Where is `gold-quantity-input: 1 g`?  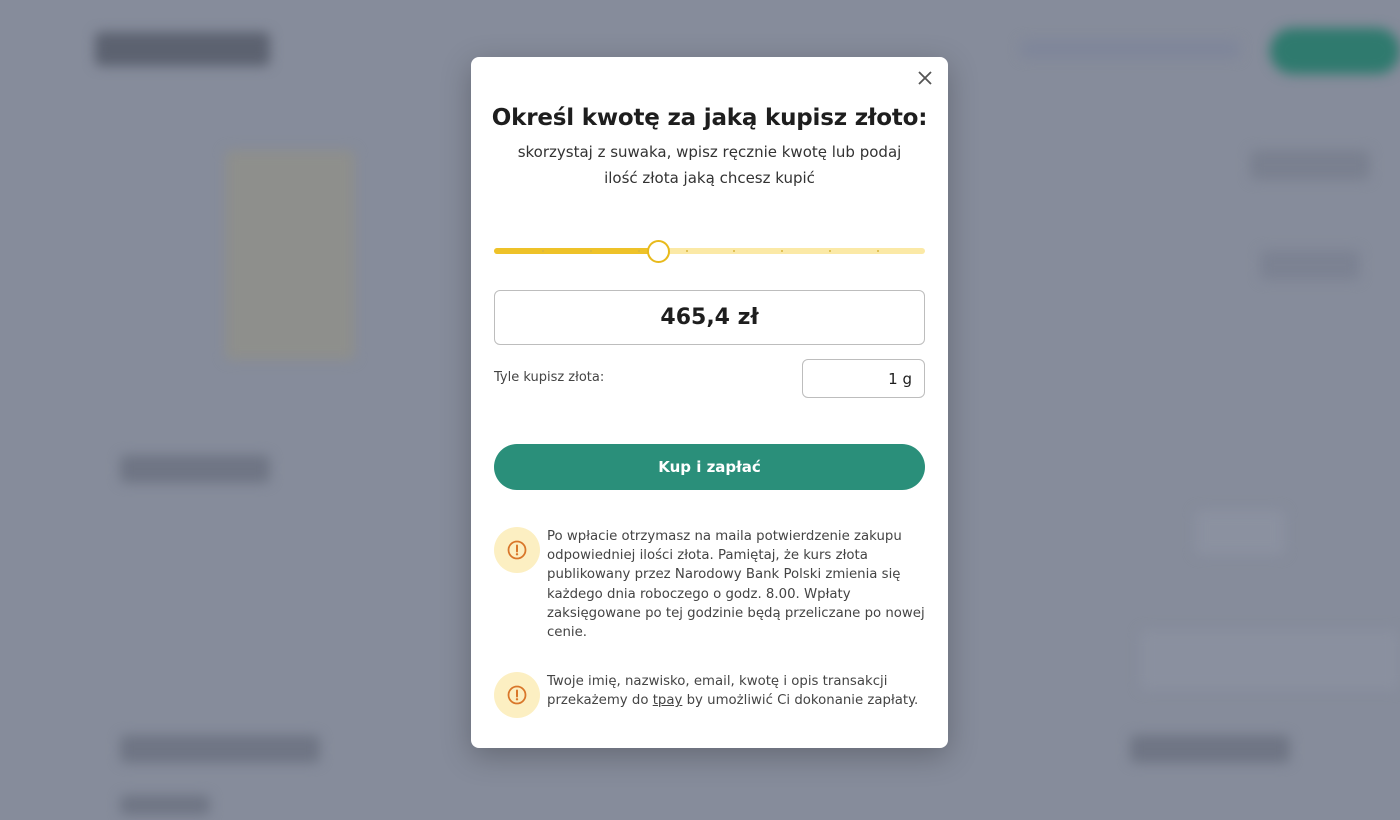
gold-quantity-input: 1 g is located at coordinates (863, 378).